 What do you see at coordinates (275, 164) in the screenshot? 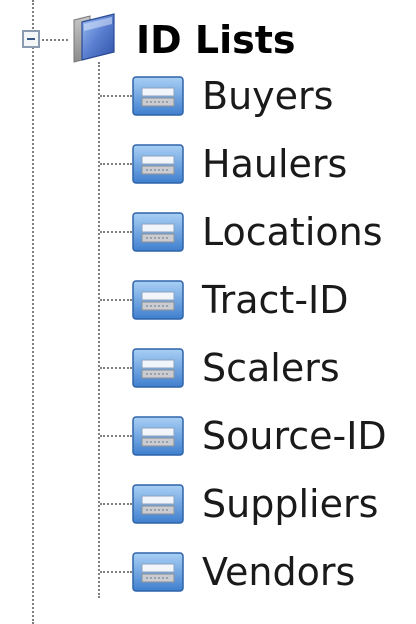
I see `tree-item-label: Haulers` at bounding box center [275, 164].